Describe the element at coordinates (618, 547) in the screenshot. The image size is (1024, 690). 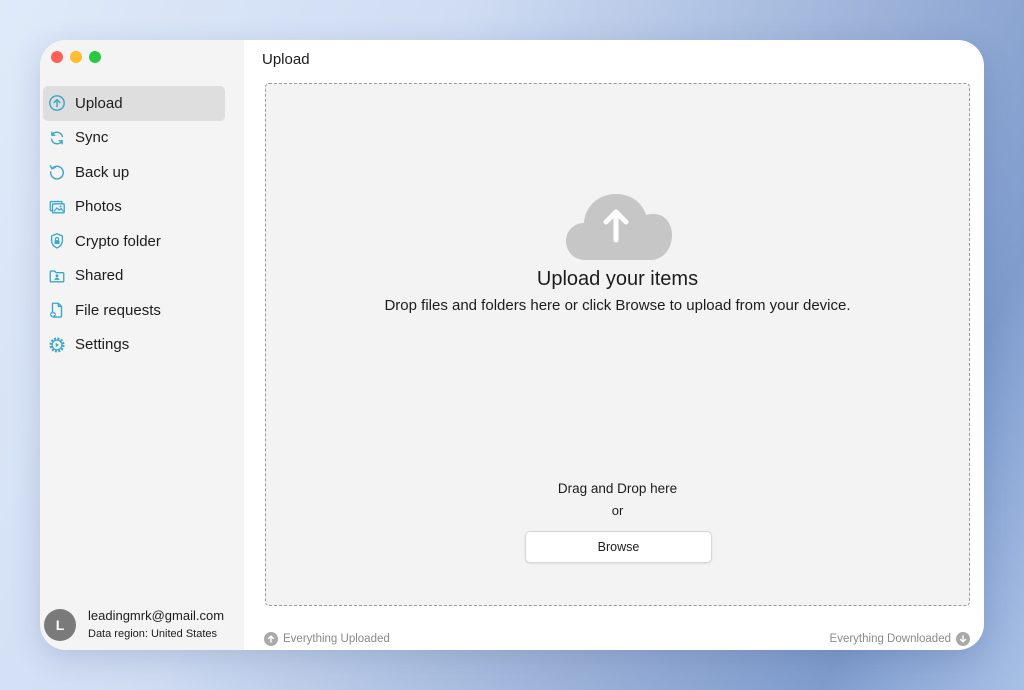
I see `browse-button: Browse` at that location.